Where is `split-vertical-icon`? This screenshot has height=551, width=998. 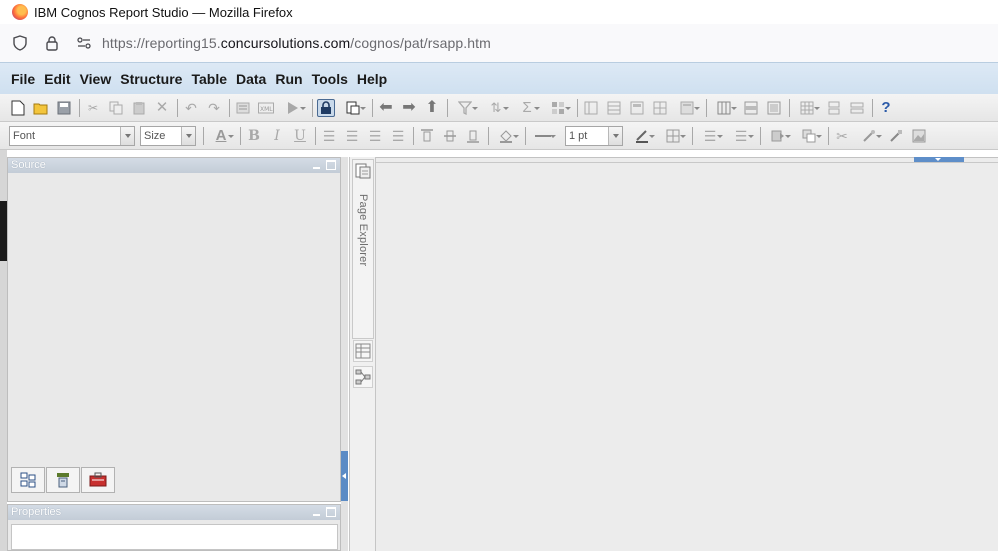 split-vertical-icon is located at coordinates (857, 108).